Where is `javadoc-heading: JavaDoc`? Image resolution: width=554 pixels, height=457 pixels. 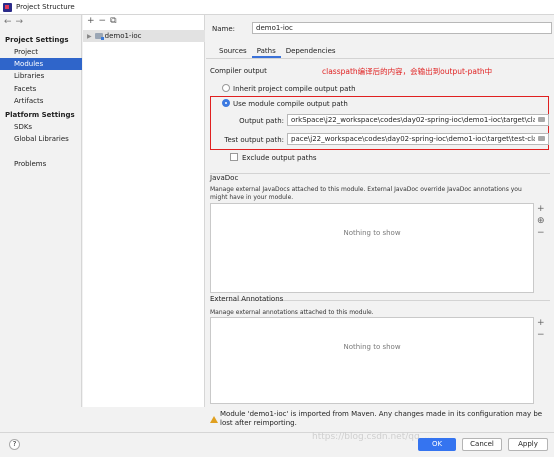
javadoc-heading: JavaDoc is located at coordinates (224, 178).